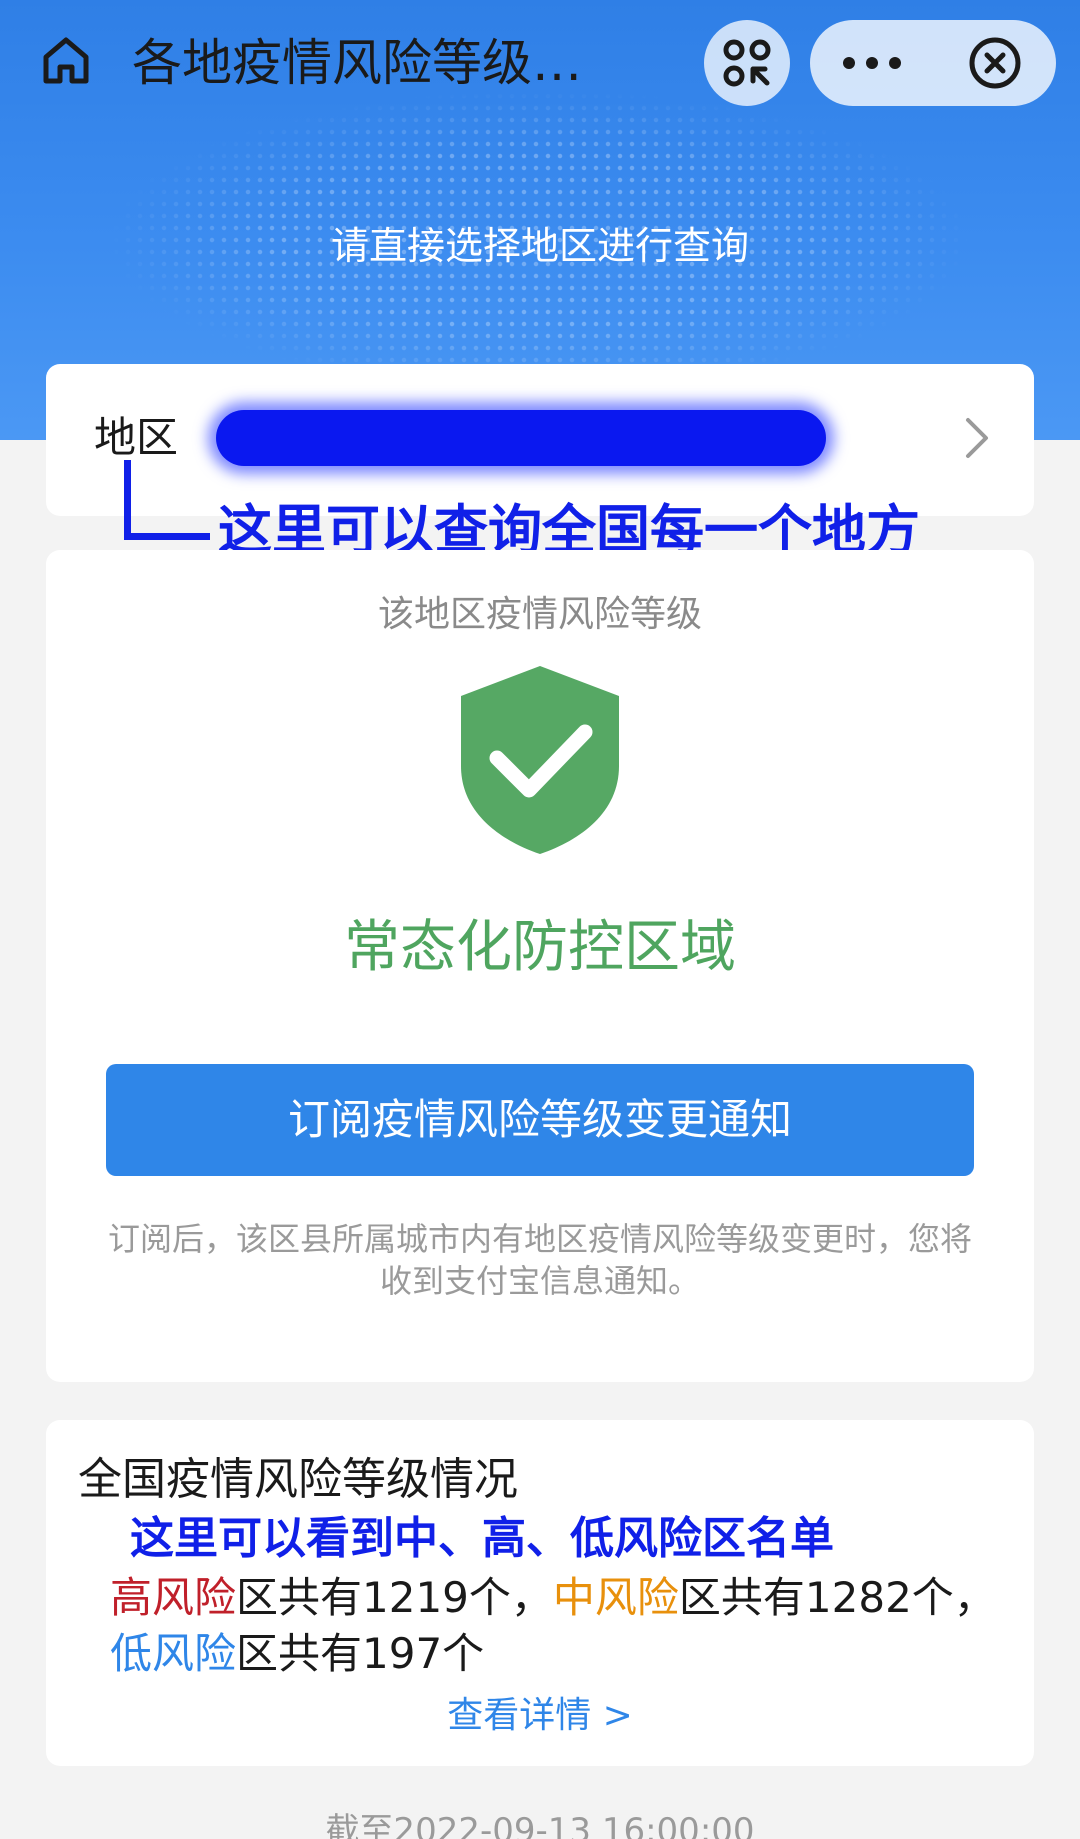 The image size is (1080, 1839). I want to click on scan-button, so click(747, 63).